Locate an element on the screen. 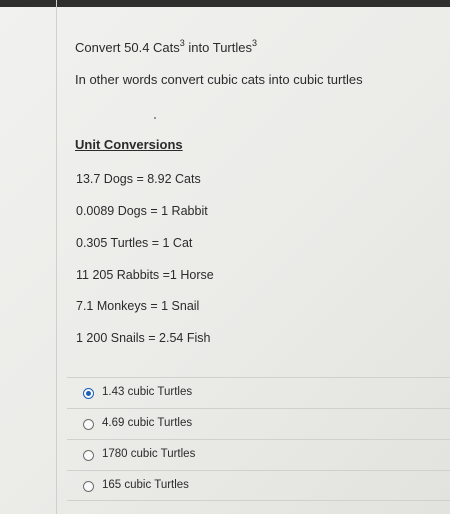 The height and width of the screenshot is (514, 450). question-prompt-middle: into Turtles is located at coordinates (218, 47).